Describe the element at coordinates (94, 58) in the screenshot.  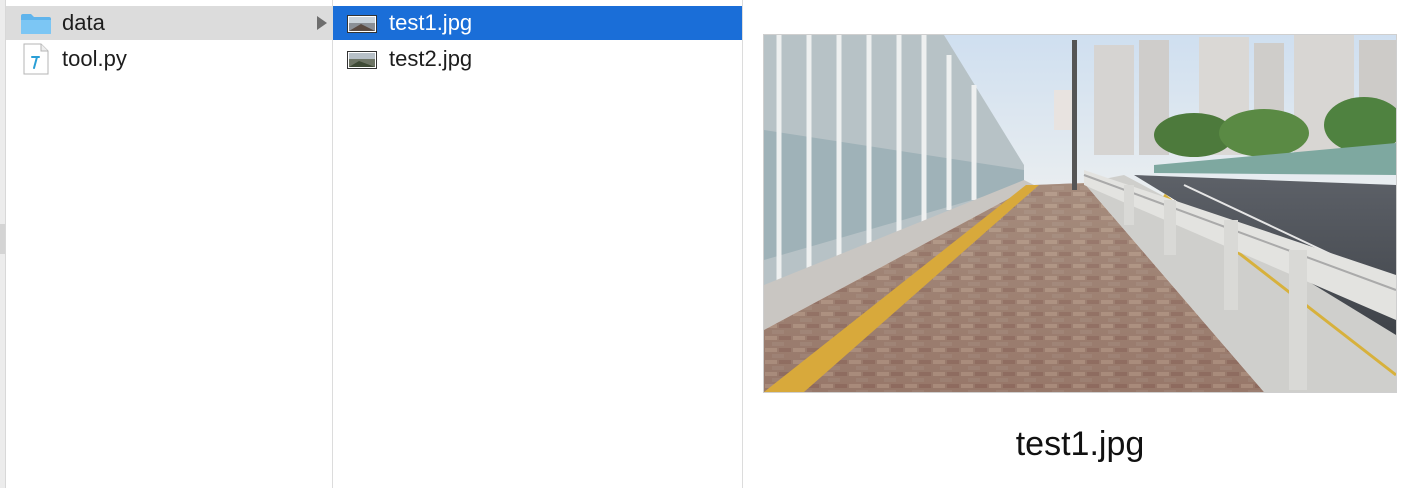
I see `list-item-label: tool.py` at that location.